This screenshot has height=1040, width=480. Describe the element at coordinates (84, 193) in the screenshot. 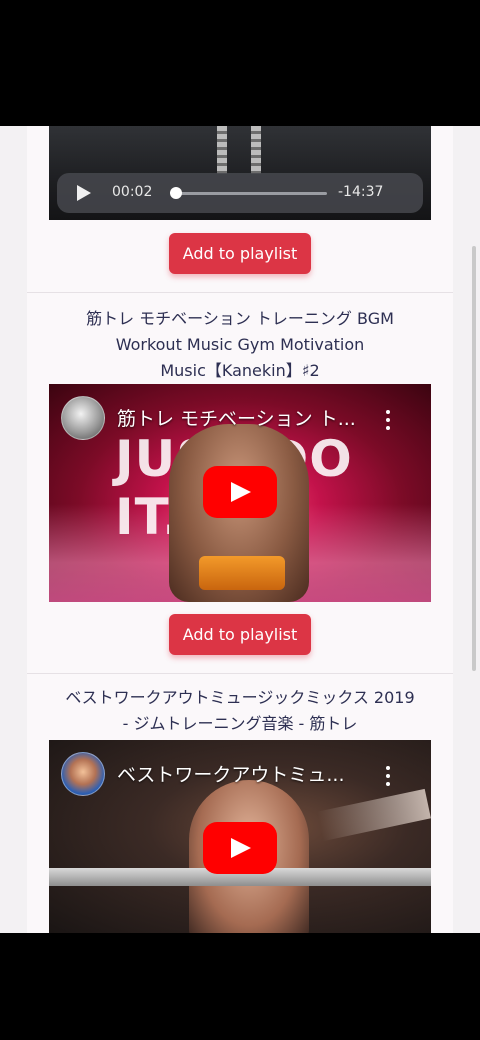

I see `play-icon` at that location.